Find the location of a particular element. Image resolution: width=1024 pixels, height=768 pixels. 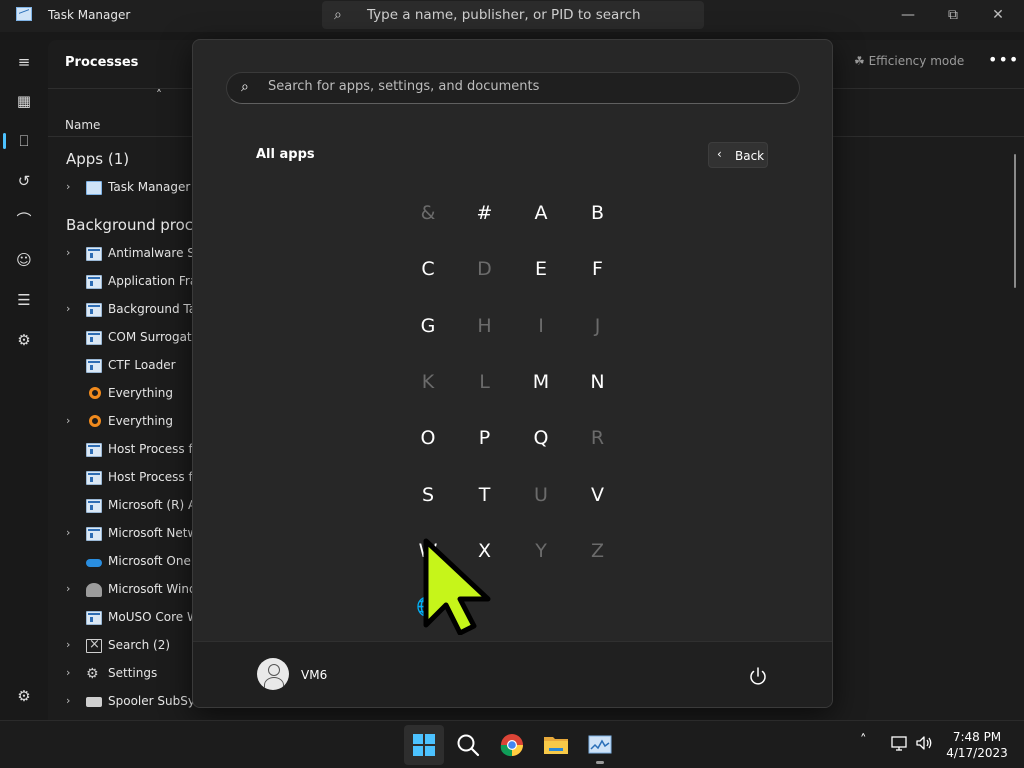

letter-index-button: H is located at coordinates (484, 325).